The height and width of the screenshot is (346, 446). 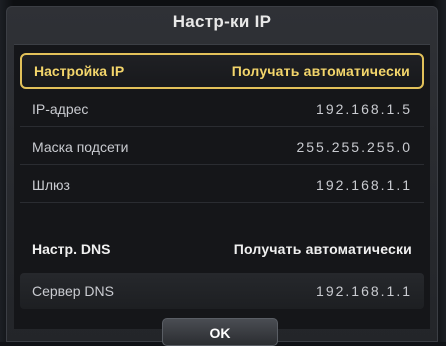 I want to click on ip-address-label: IP-адрес, so click(x=60, y=108).